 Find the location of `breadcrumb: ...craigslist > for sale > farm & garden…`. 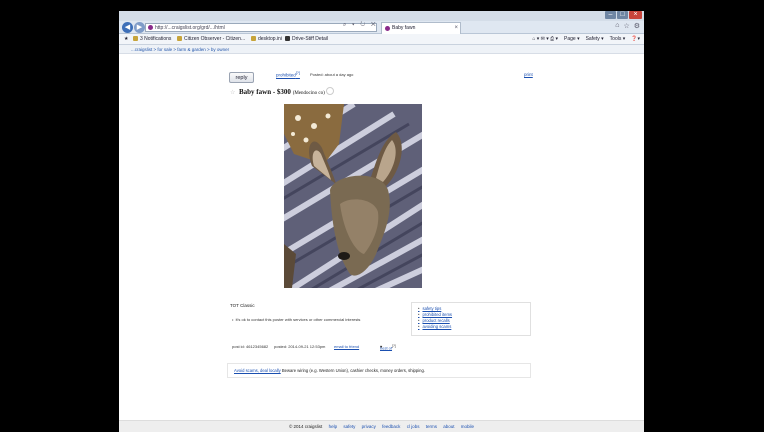

breadcrumb: ...craigslist > for sale > farm & garden… is located at coordinates (381, 49).